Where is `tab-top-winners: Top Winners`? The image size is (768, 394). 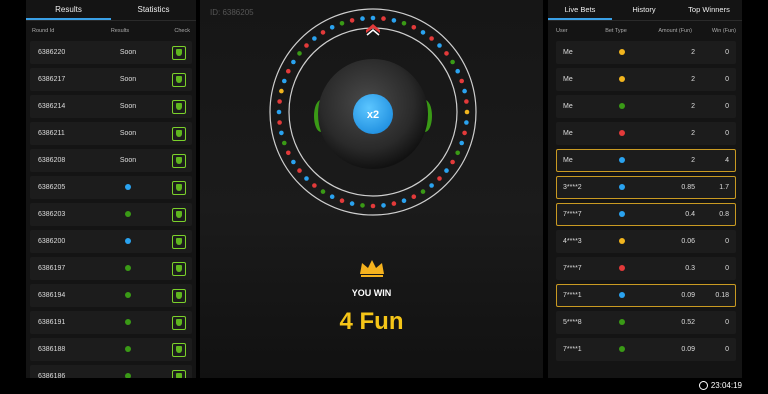 tab-top-winners: Top Winners is located at coordinates (709, 10).